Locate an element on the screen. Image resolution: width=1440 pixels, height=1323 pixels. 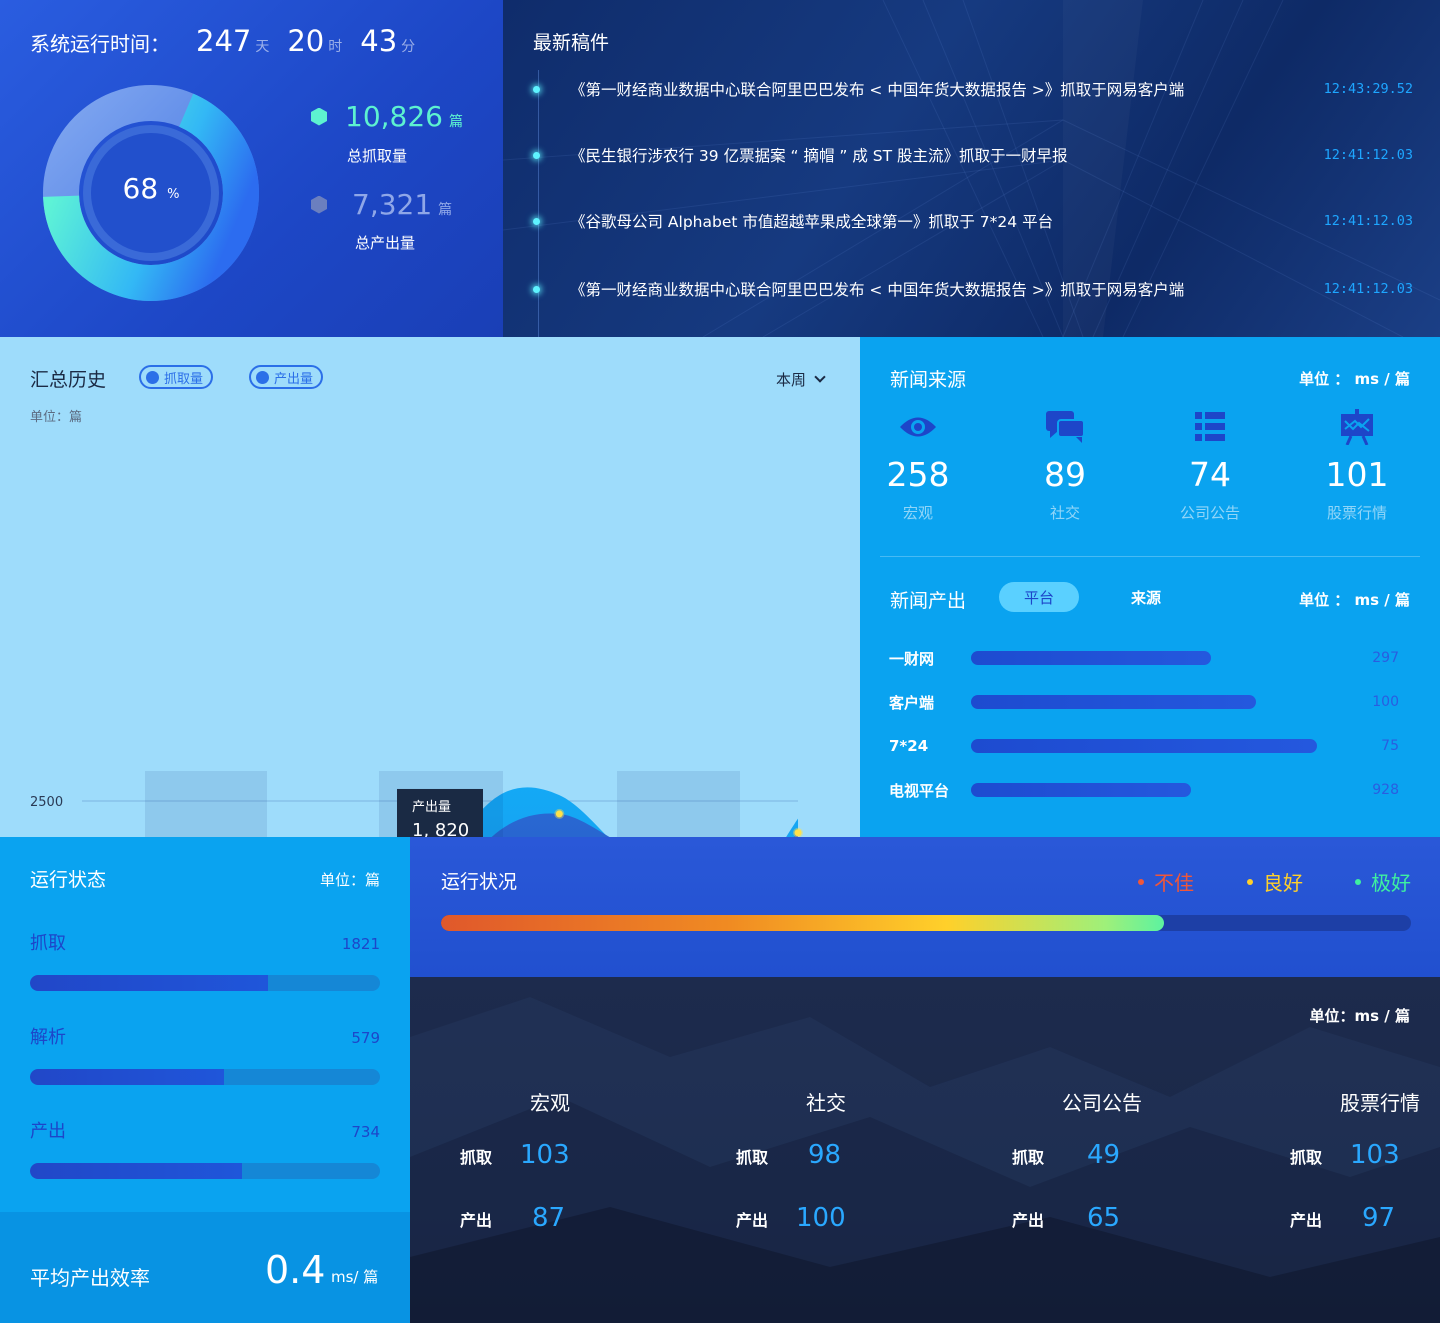
source-macro: 258 宏观 is located at coordinates (919, 466).